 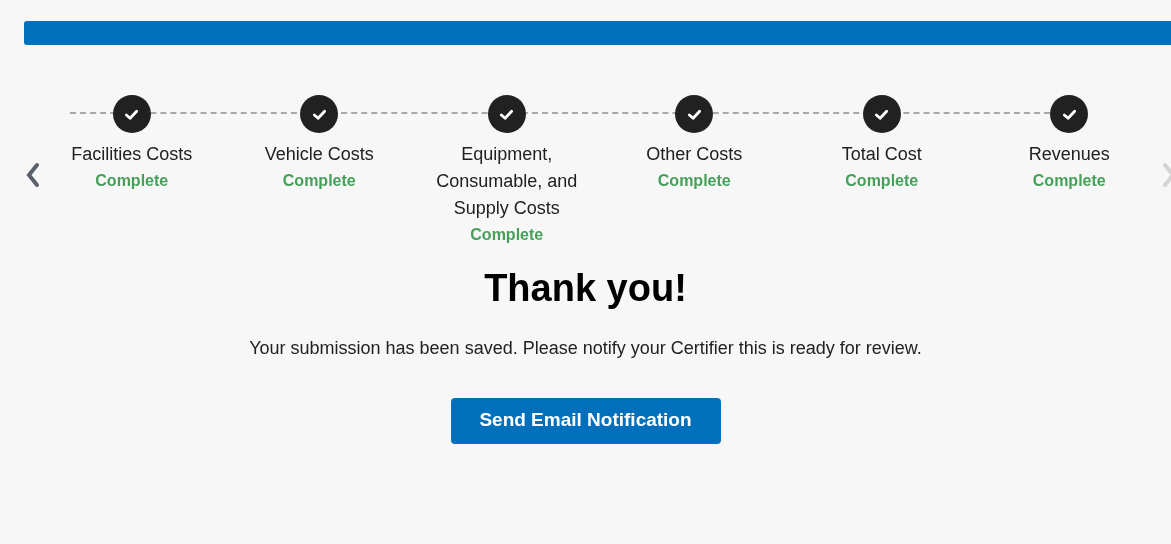 I want to click on confirmation-message: Your submission has been saved. Please notify your Certifier this is ready for review., so click(x=585, y=348).